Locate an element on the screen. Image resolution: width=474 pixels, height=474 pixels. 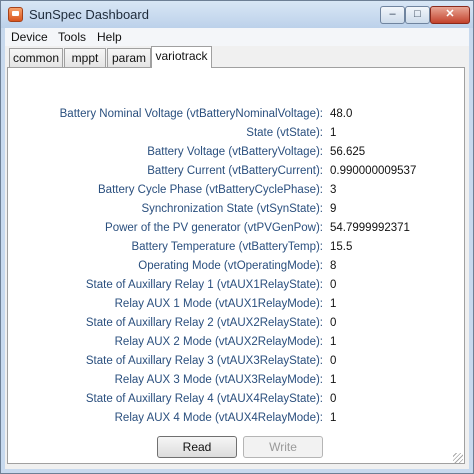
tab-variotrack: variotrack is located at coordinates (181, 57).